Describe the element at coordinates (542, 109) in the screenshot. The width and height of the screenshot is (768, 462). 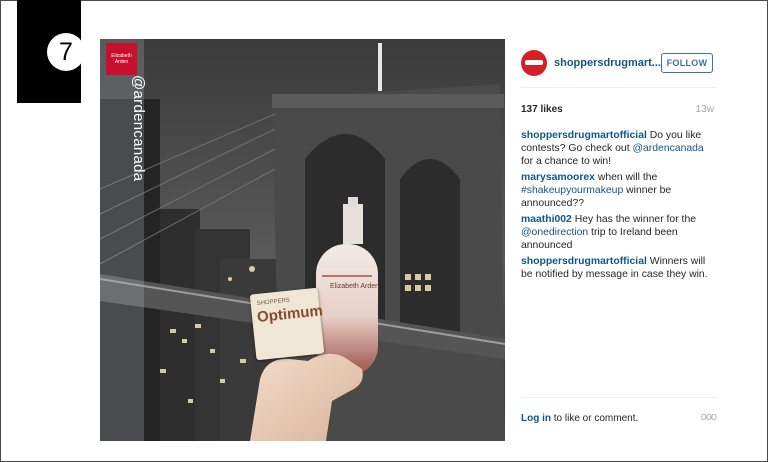
I see `likes-count: 137 likes` at that location.